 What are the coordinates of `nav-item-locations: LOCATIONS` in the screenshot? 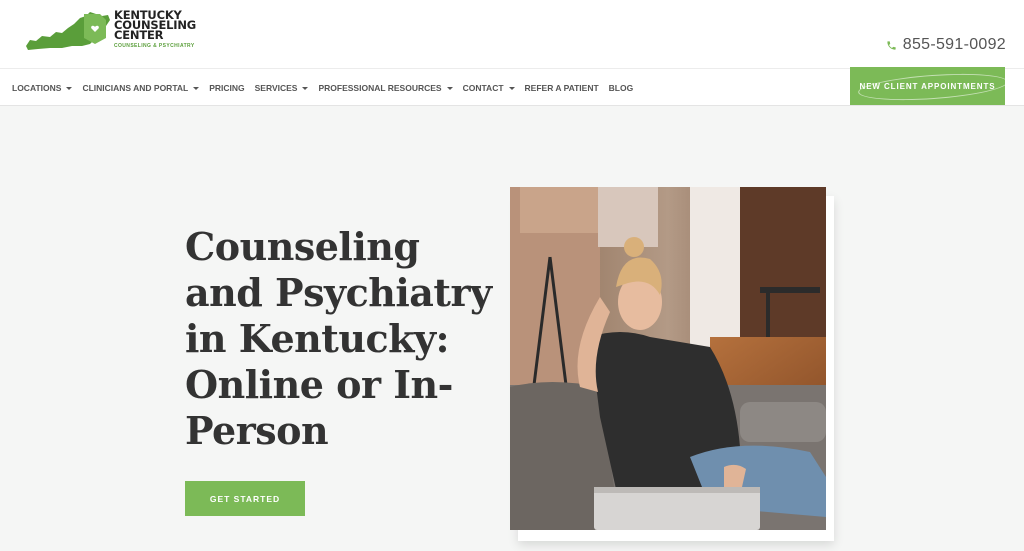 It's located at (42, 88).